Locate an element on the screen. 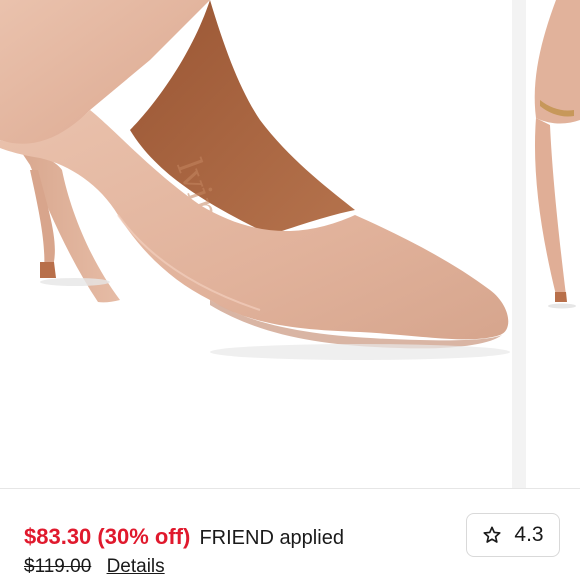  rating-button: 4.3 is located at coordinates (513, 535).